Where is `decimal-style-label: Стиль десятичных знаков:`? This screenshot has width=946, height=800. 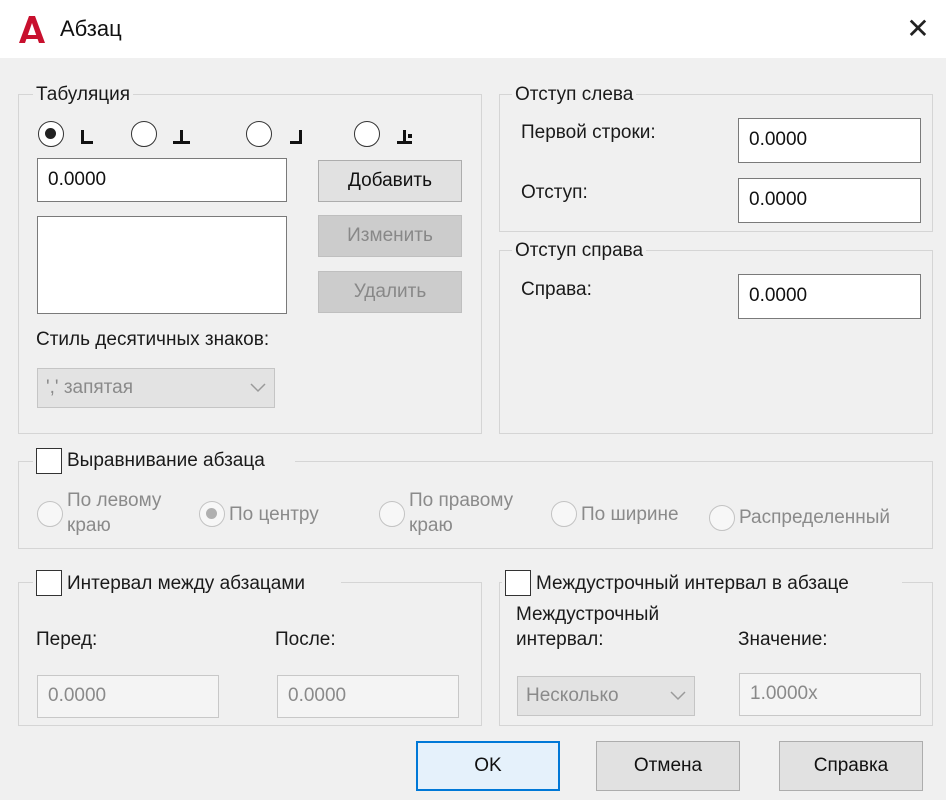
decimal-style-label: Стиль десятичных знаков: is located at coordinates (153, 339).